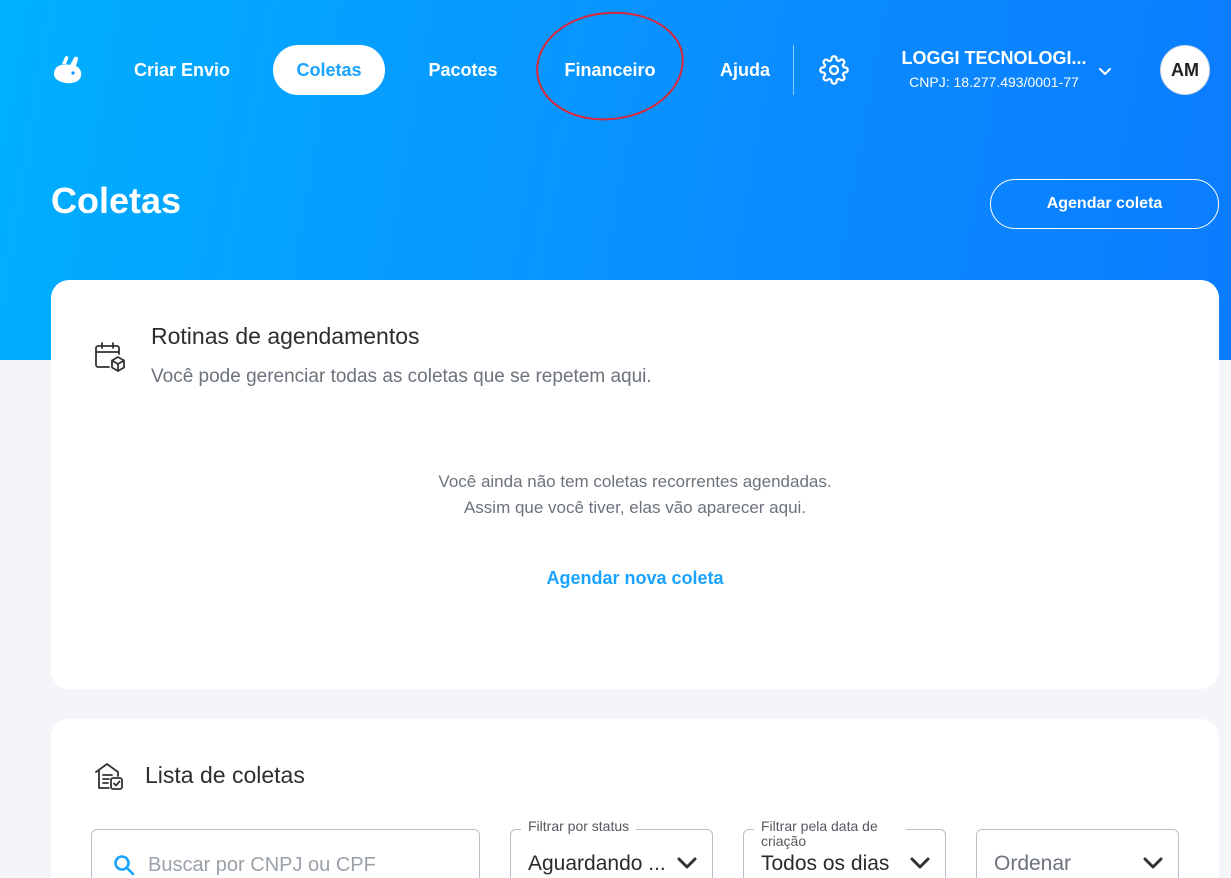 Image resolution: width=1231 pixels, height=878 pixels. What do you see at coordinates (1185, 70) in the screenshot?
I see `avatar: AM` at bounding box center [1185, 70].